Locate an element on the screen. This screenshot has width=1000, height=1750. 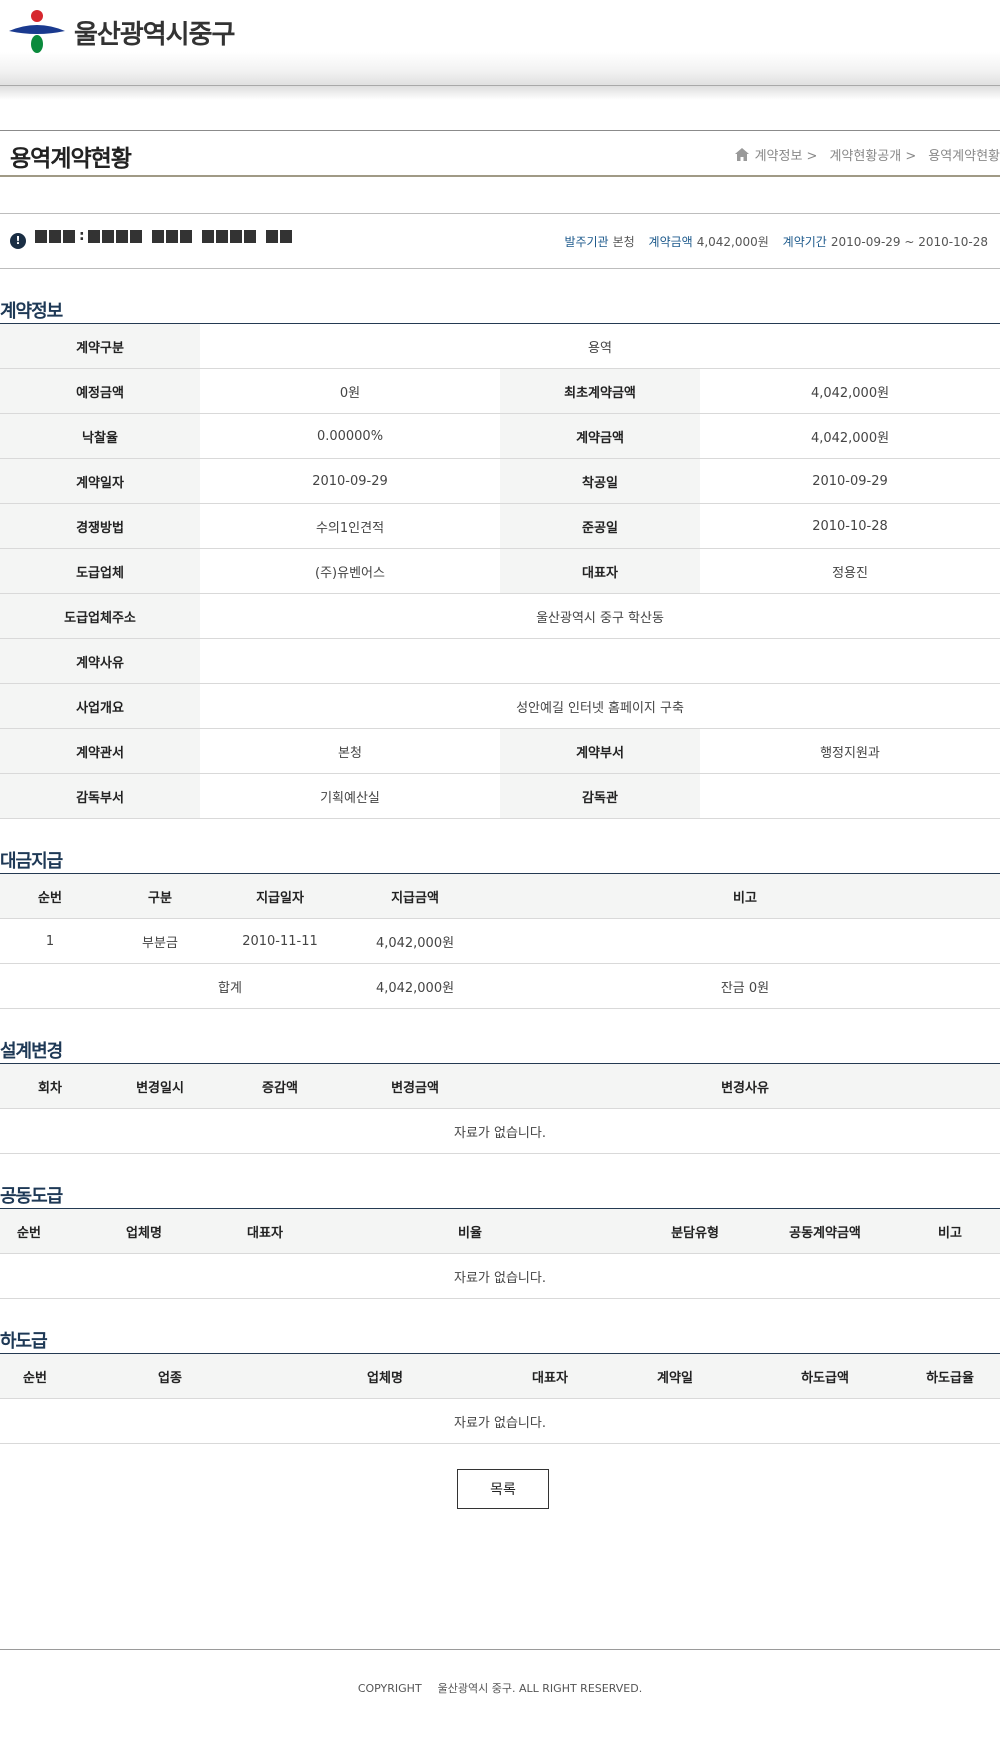
table-row: 사업개요 성안예길 인터넷 홈페이지 구축 is located at coordinates (500, 706).